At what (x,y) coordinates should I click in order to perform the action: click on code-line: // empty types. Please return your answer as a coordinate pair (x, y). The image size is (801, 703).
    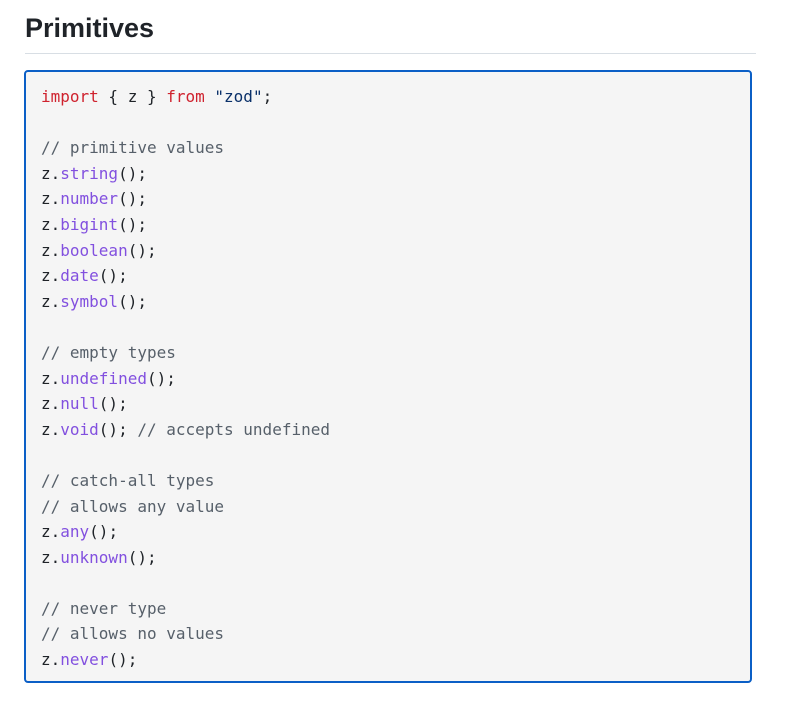
    Looking at the image, I should click on (185, 353).